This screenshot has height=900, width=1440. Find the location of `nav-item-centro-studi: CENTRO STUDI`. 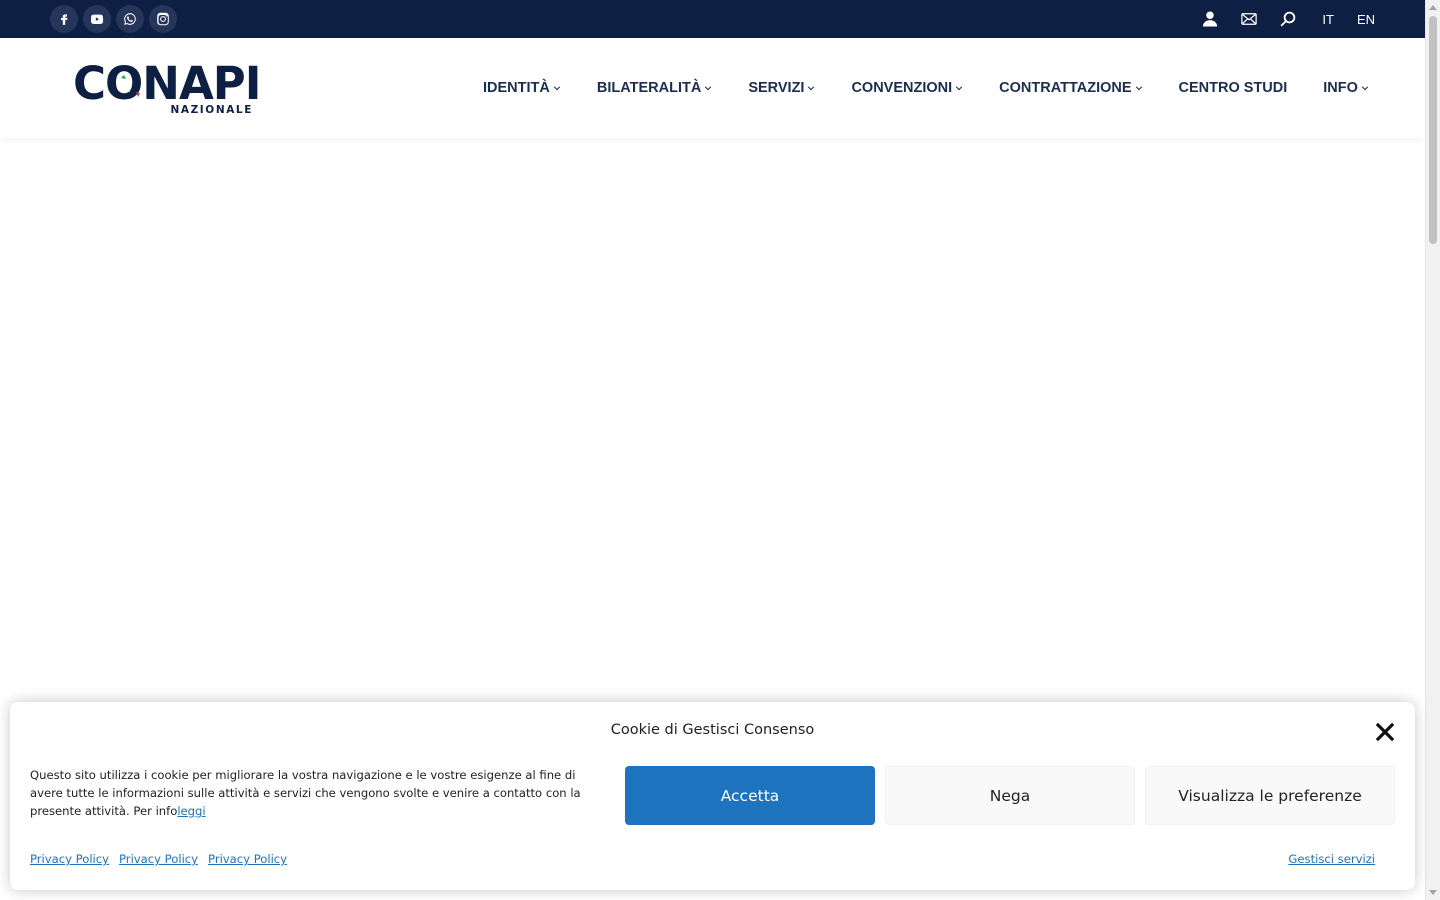

nav-item-centro-studi: CENTRO STUDI is located at coordinates (1233, 88).